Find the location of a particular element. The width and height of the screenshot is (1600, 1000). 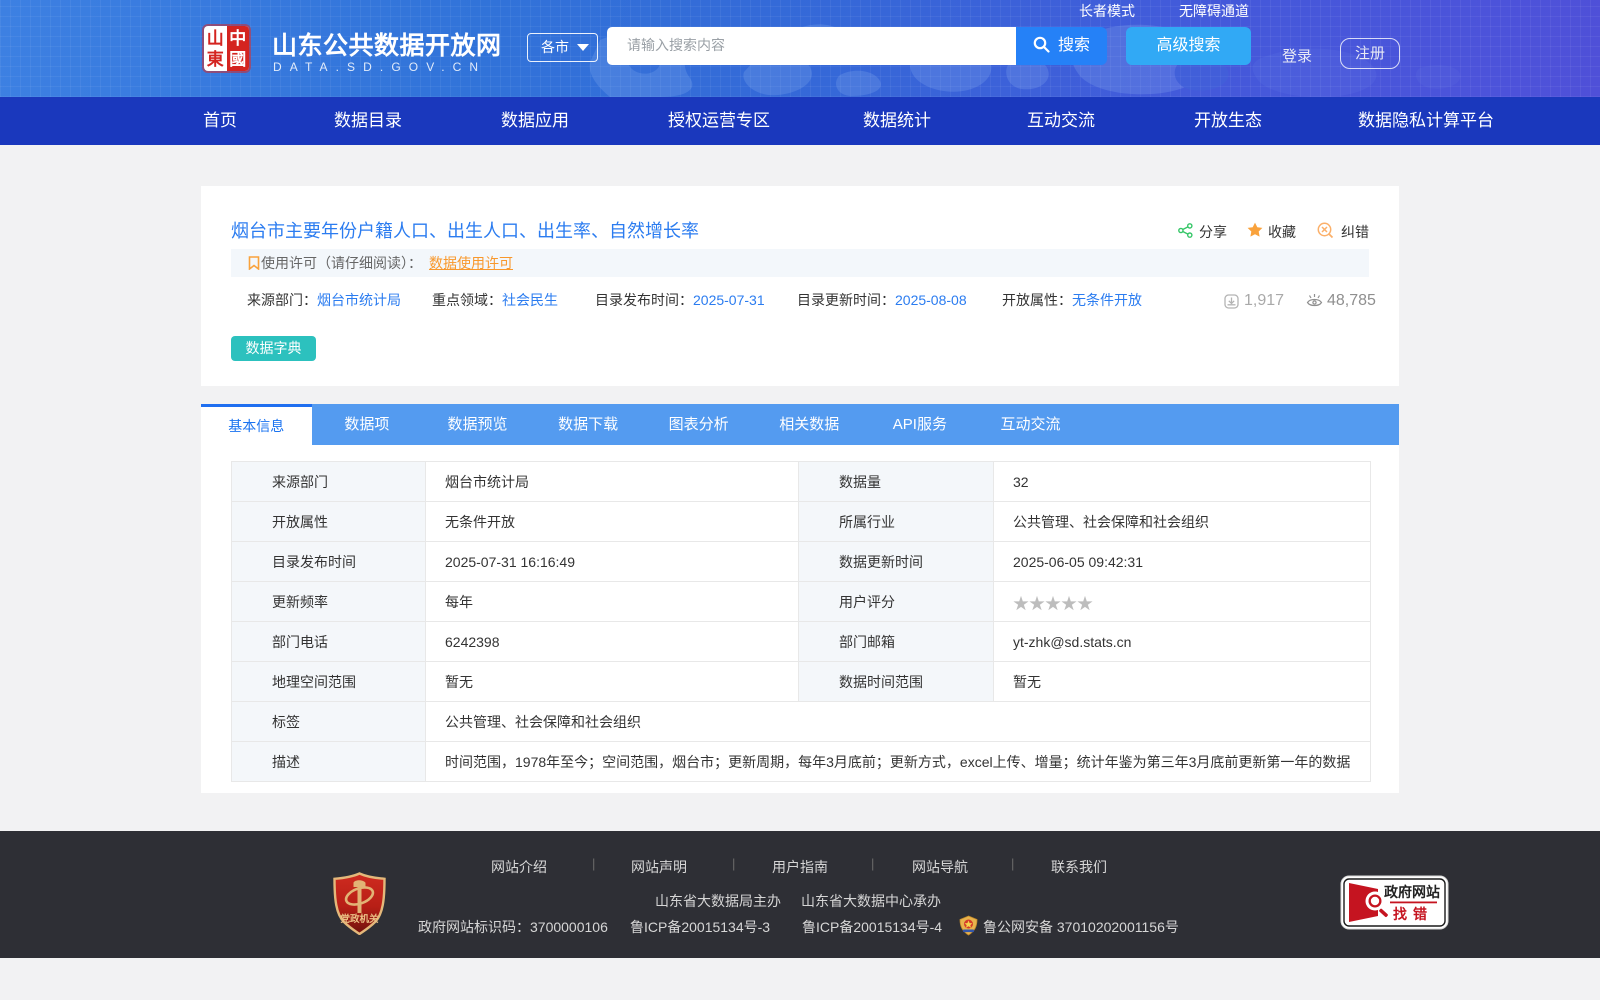

svg-text: 找错 is located at coordinates (1413, 914).